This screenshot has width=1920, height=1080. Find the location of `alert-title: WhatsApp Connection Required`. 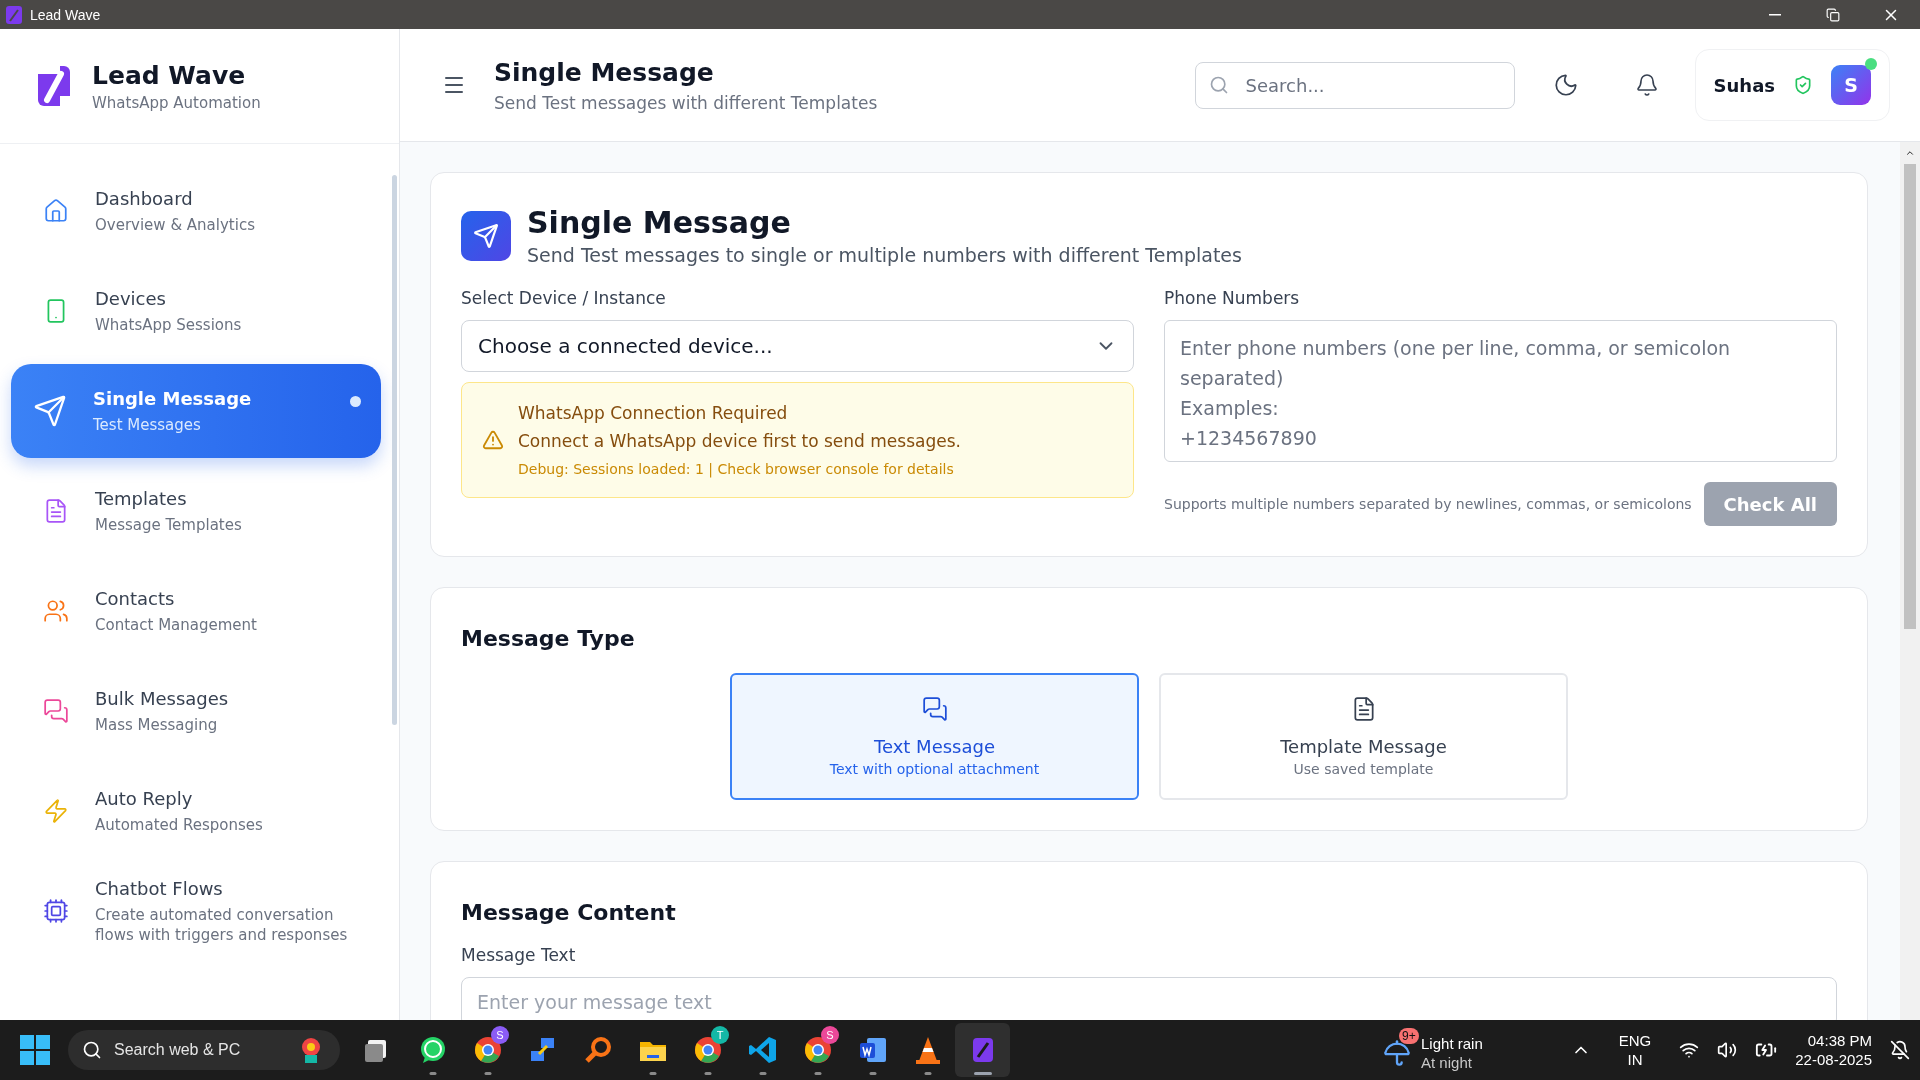

alert-title: WhatsApp Connection Required is located at coordinates (653, 413).